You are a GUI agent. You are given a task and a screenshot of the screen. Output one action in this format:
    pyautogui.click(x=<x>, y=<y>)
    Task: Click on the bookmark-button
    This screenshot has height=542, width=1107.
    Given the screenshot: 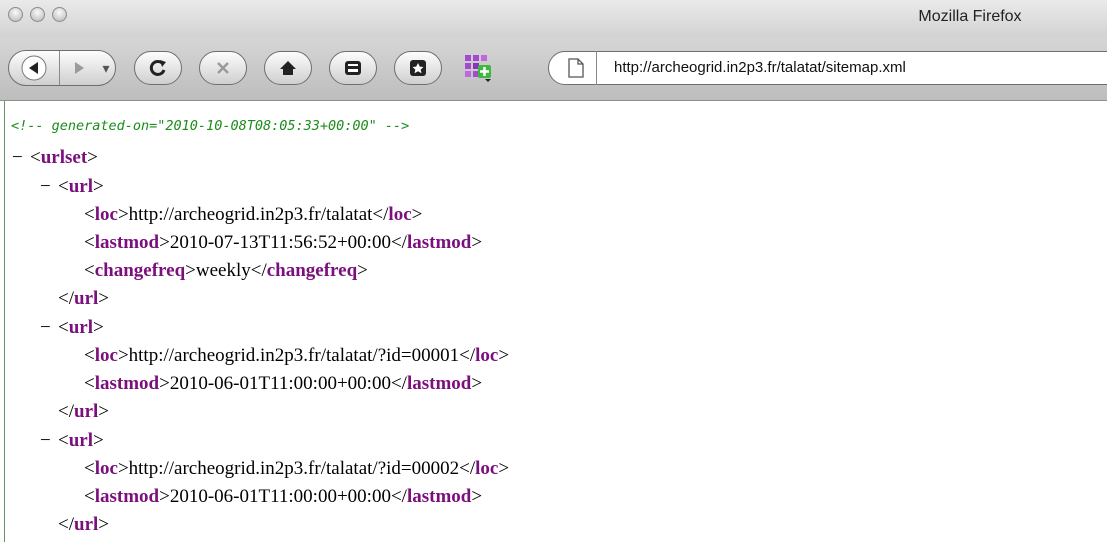 What is the action you would take?
    pyautogui.click(x=418, y=68)
    